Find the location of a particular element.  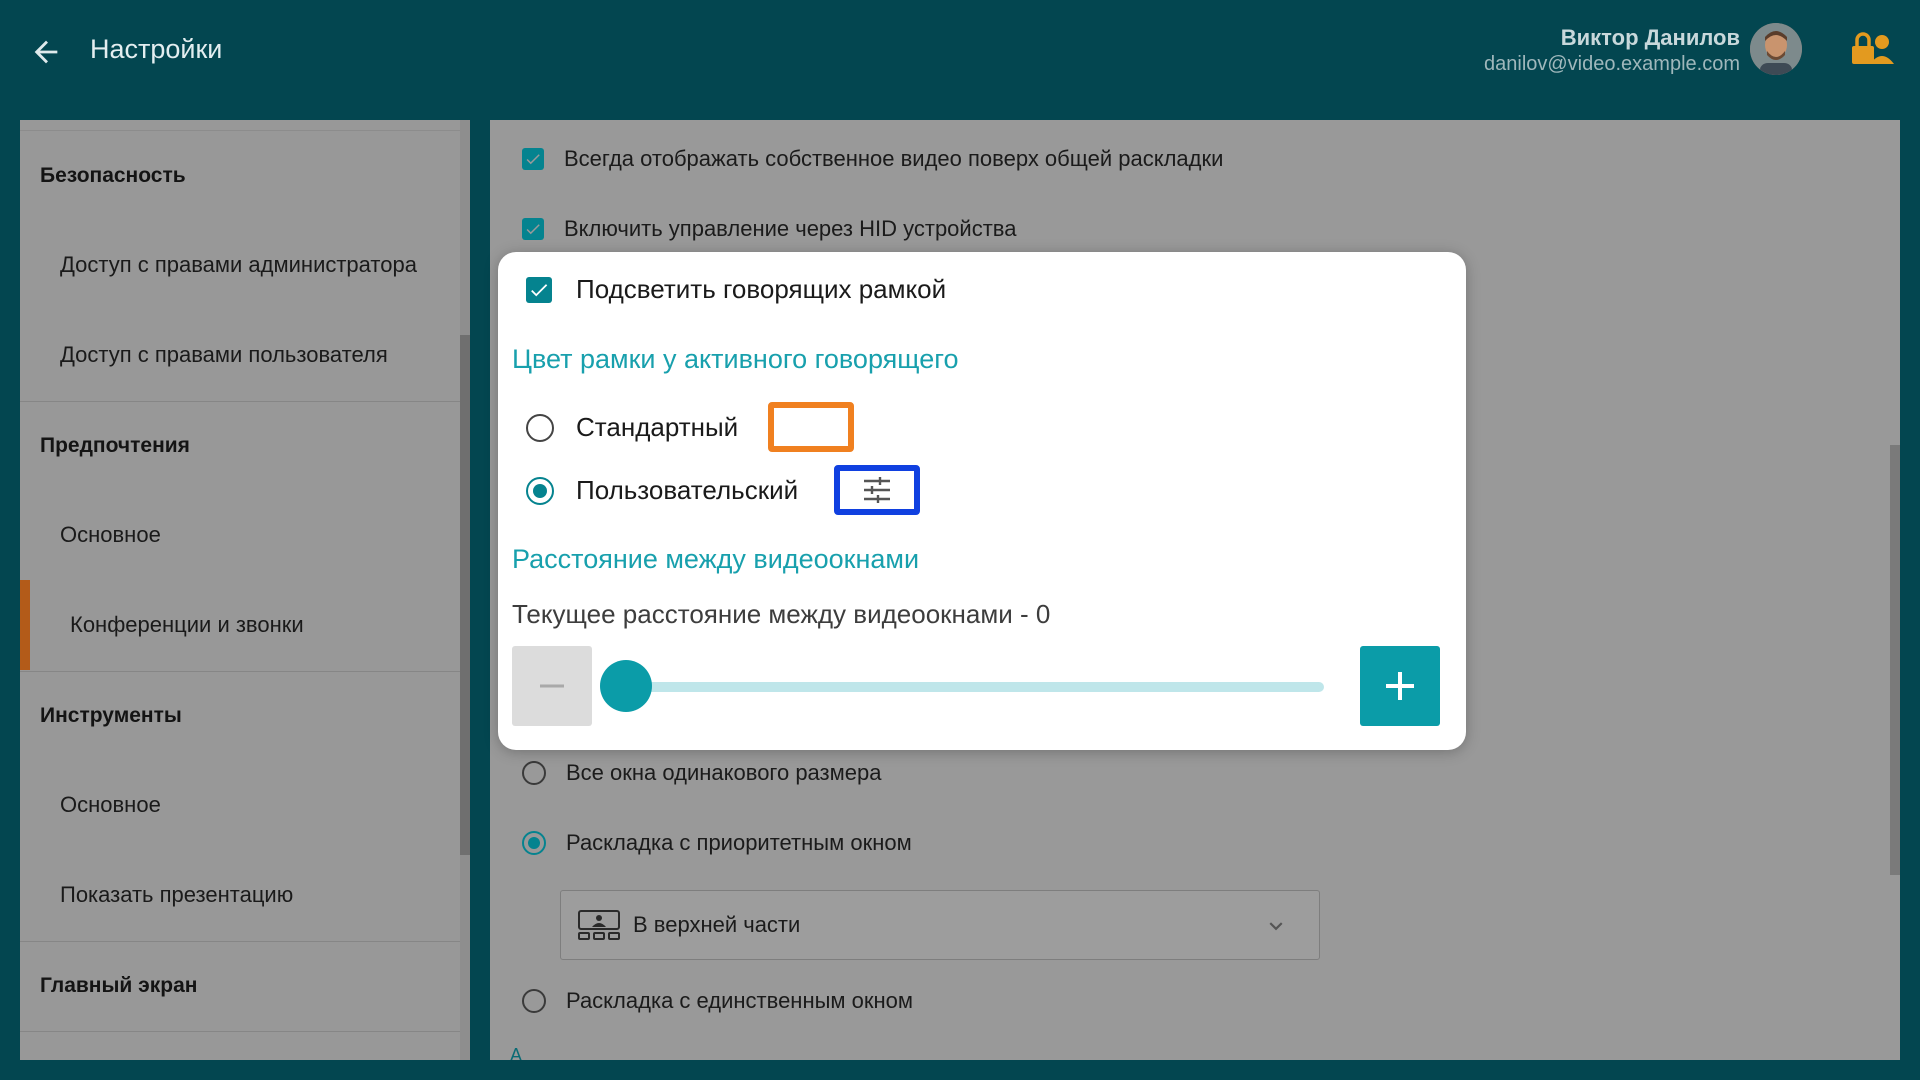

plus-icon is located at coordinates (1400, 686).